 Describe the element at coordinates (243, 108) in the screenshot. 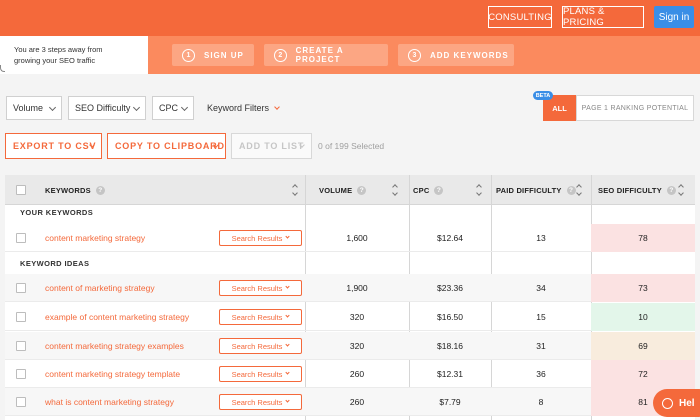

I see `keyword-filters-toggle: Keyword Filters` at that location.